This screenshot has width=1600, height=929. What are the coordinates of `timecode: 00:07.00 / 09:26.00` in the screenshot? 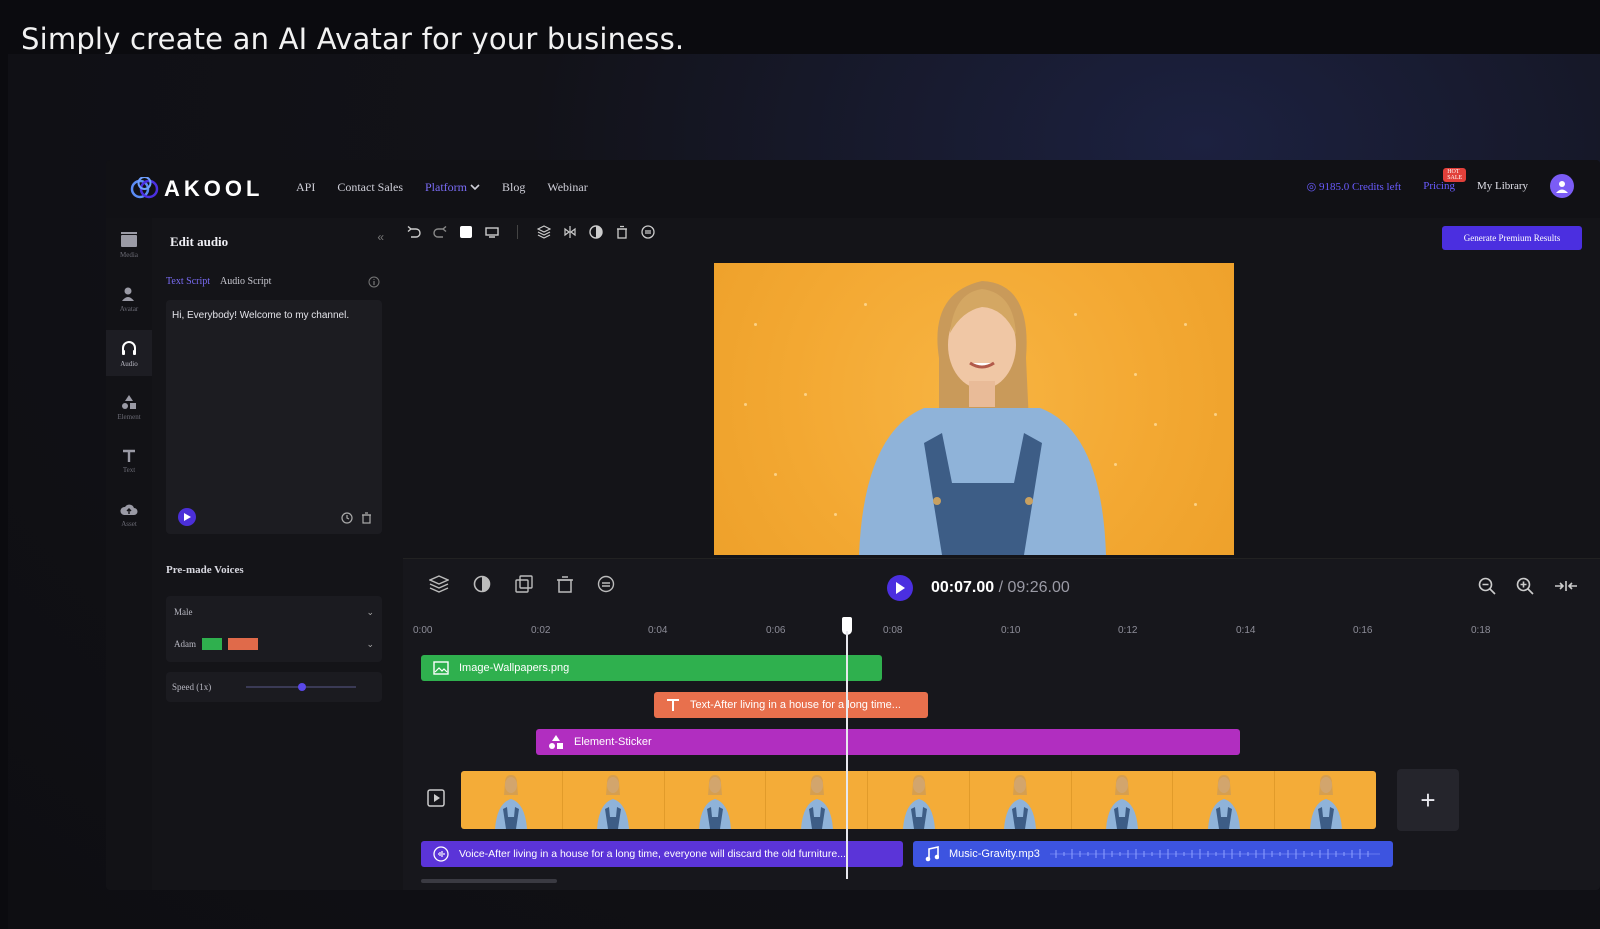 It's located at (1000, 588).